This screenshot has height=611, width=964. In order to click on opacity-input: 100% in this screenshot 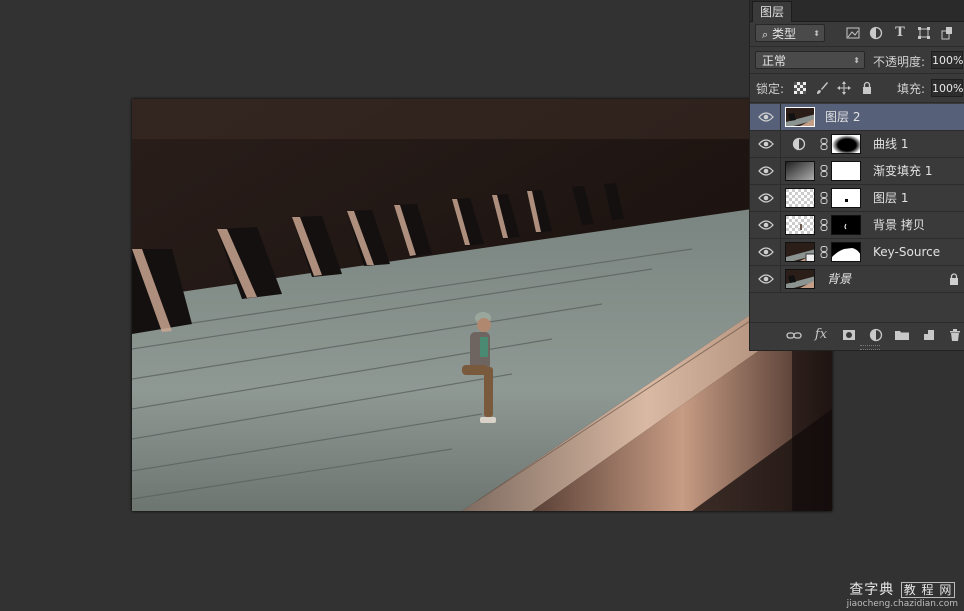, I will do `click(947, 60)`.